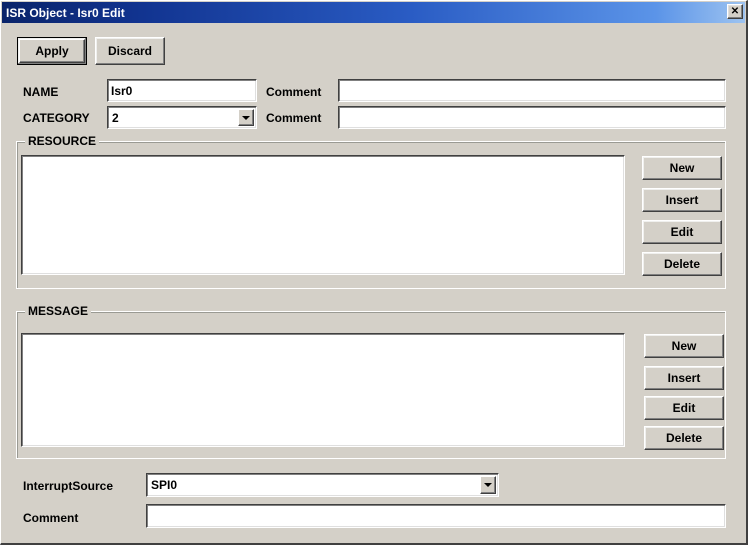 This screenshot has height=545, width=748. What do you see at coordinates (62, 141) in the screenshot?
I see `resource-group-label: RESOURCE` at bounding box center [62, 141].